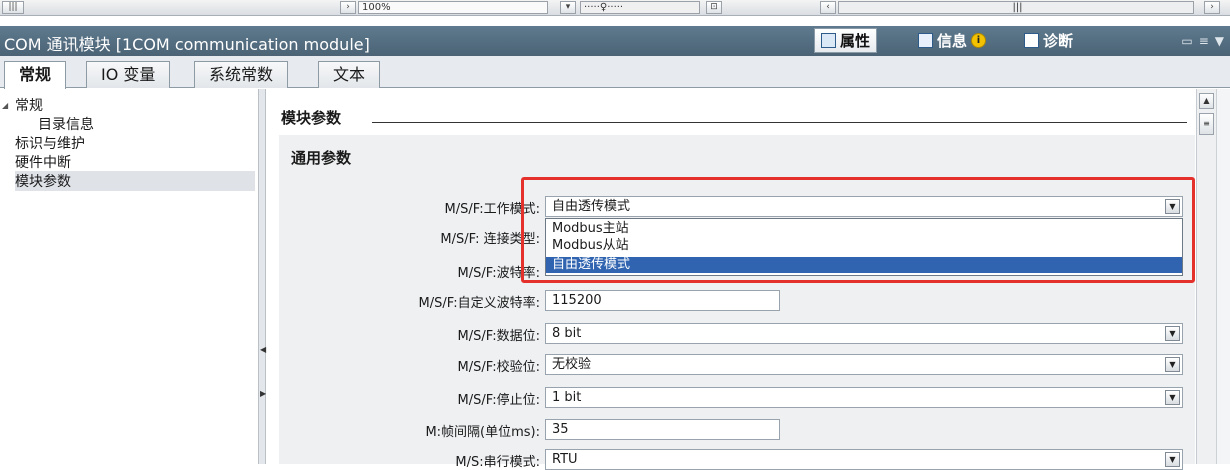 The image size is (1230, 470). What do you see at coordinates (5, 105) in the screenshot?
I see `tree-collapse-icon: ◢` at bounding box center [5, 105].